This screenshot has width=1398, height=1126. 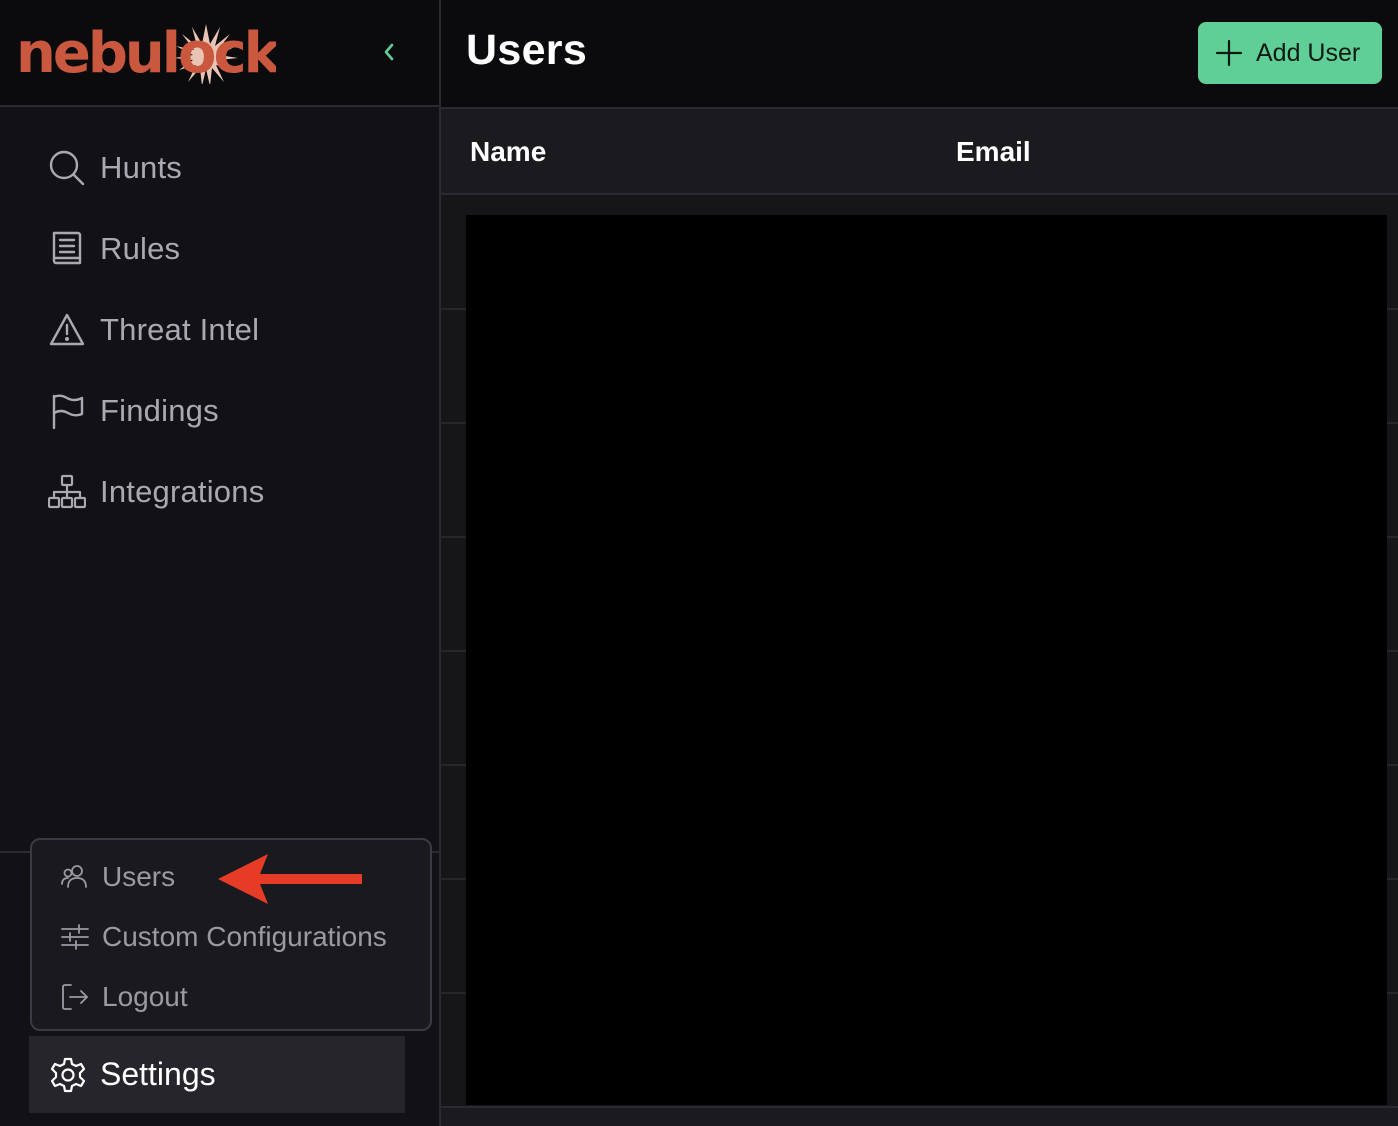 What do you see at coordinates (1229, 53) in the screenshot?
I see `plus-icon` at bounding box center [1229, 53].